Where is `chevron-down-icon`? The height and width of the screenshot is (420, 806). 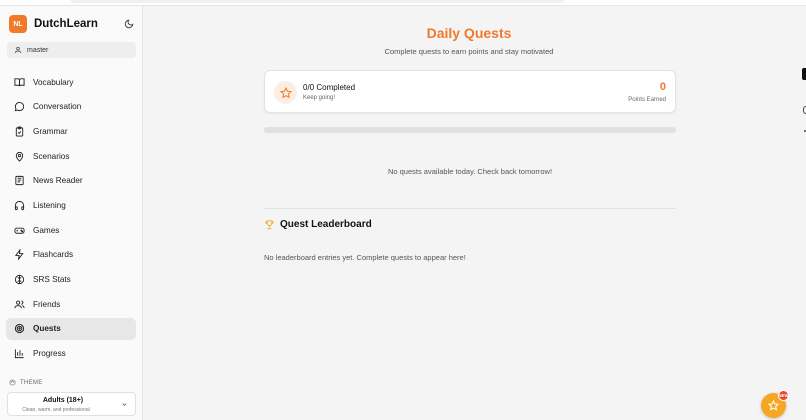 chevron-down-icon is located at coordinates (124, 404).